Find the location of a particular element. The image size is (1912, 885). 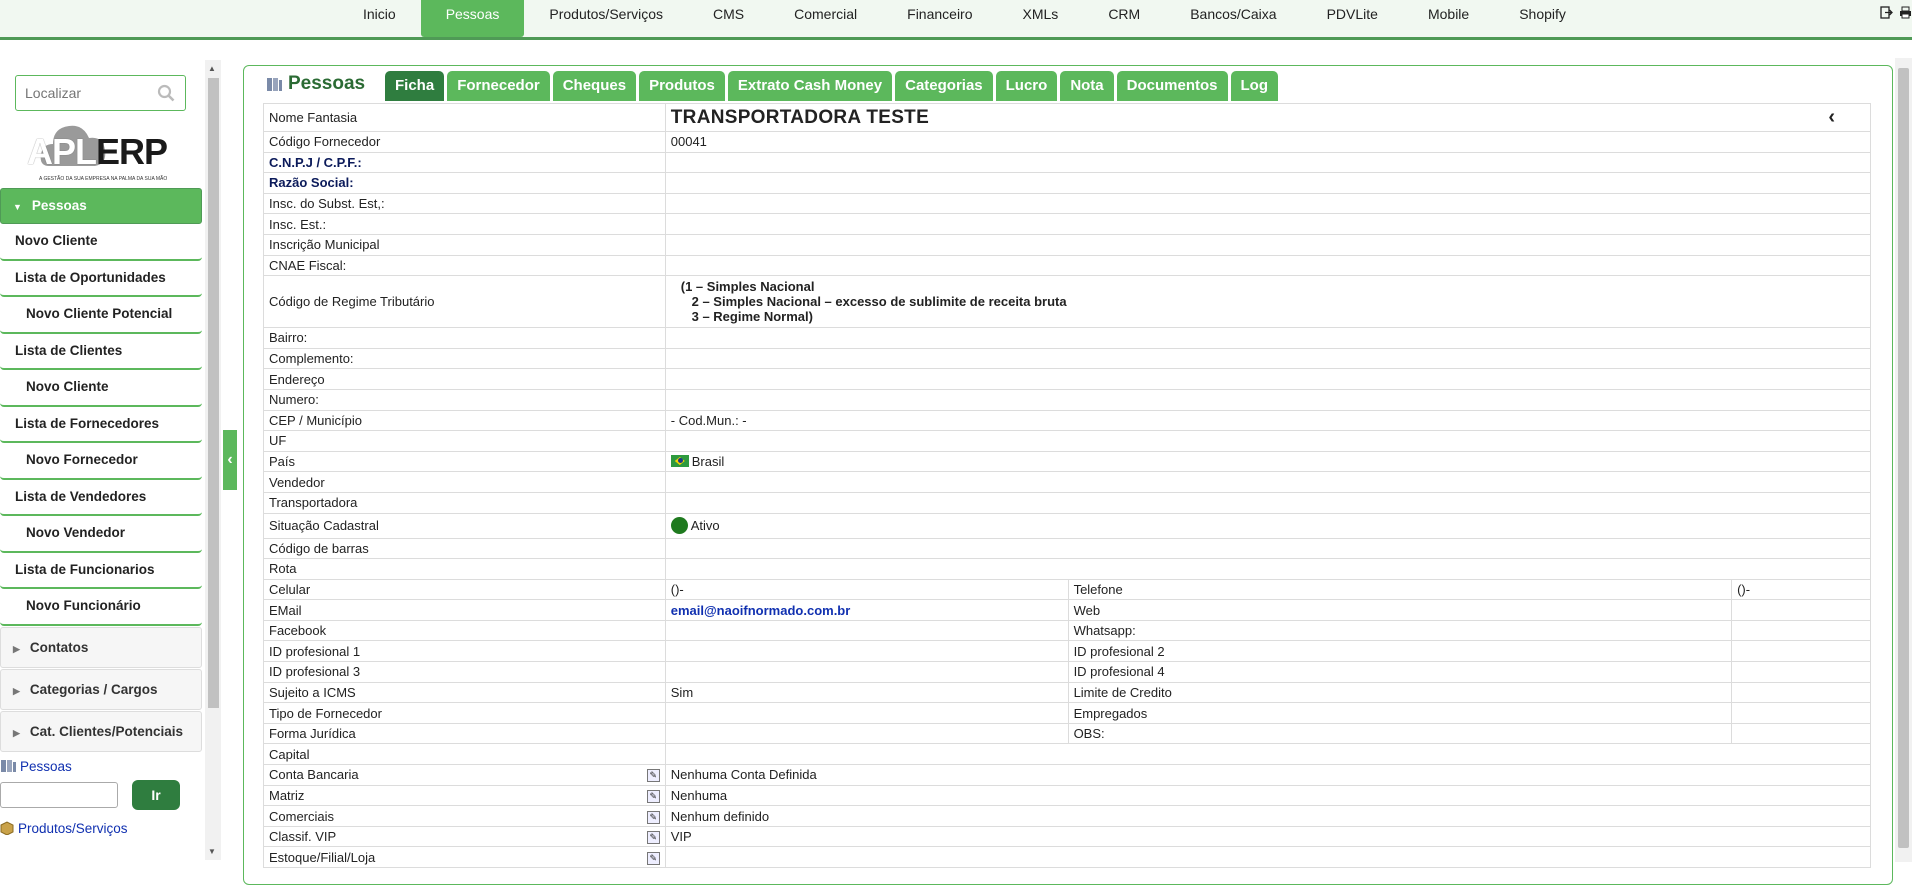

go-button: Ir is located at coordinates (156, 795).